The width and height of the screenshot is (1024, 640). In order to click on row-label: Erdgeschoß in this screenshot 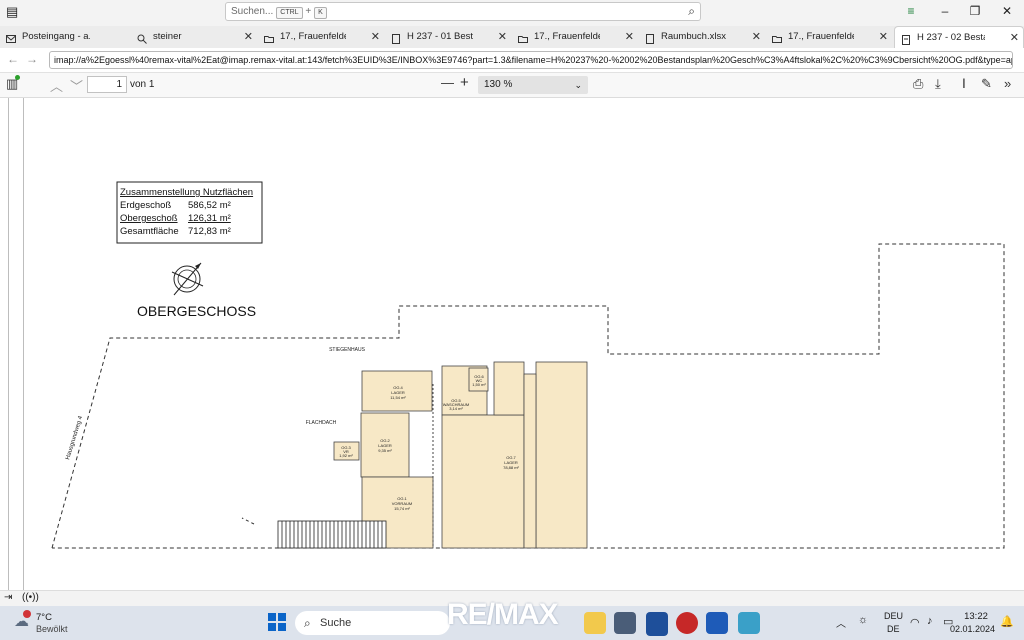, I will do `click(145, 205)`.